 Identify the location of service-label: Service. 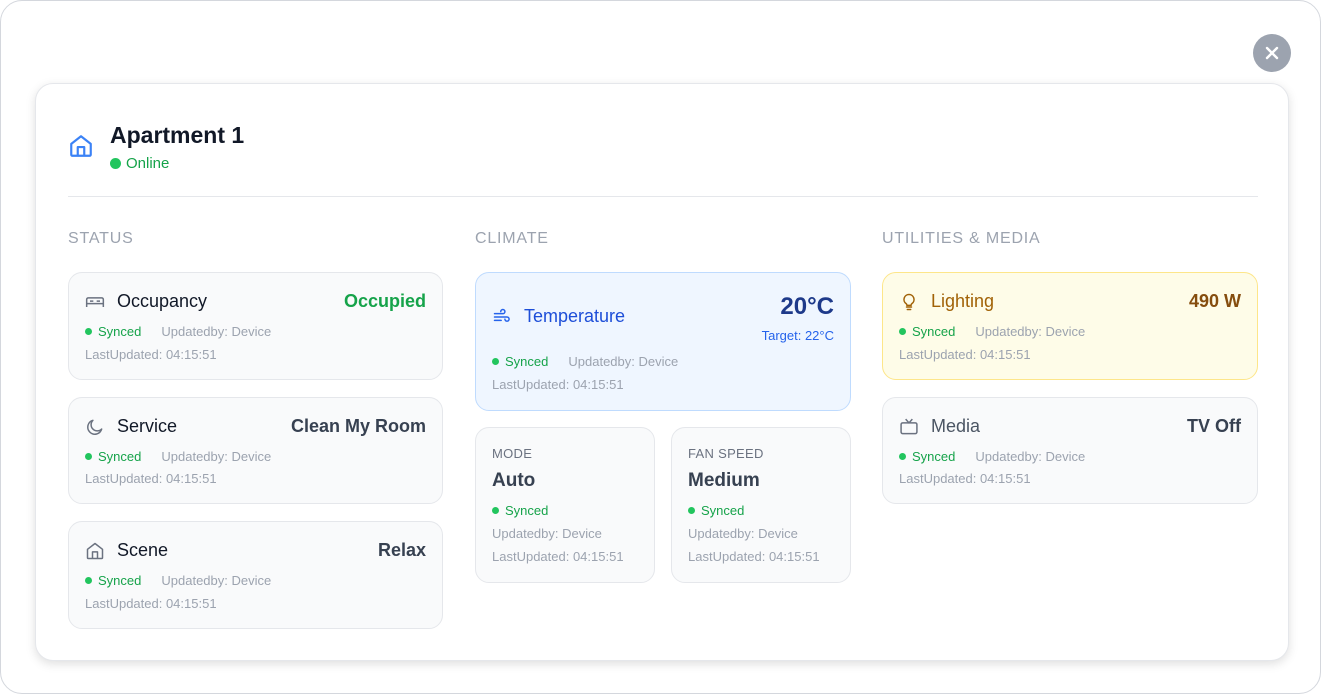
(147, 426).